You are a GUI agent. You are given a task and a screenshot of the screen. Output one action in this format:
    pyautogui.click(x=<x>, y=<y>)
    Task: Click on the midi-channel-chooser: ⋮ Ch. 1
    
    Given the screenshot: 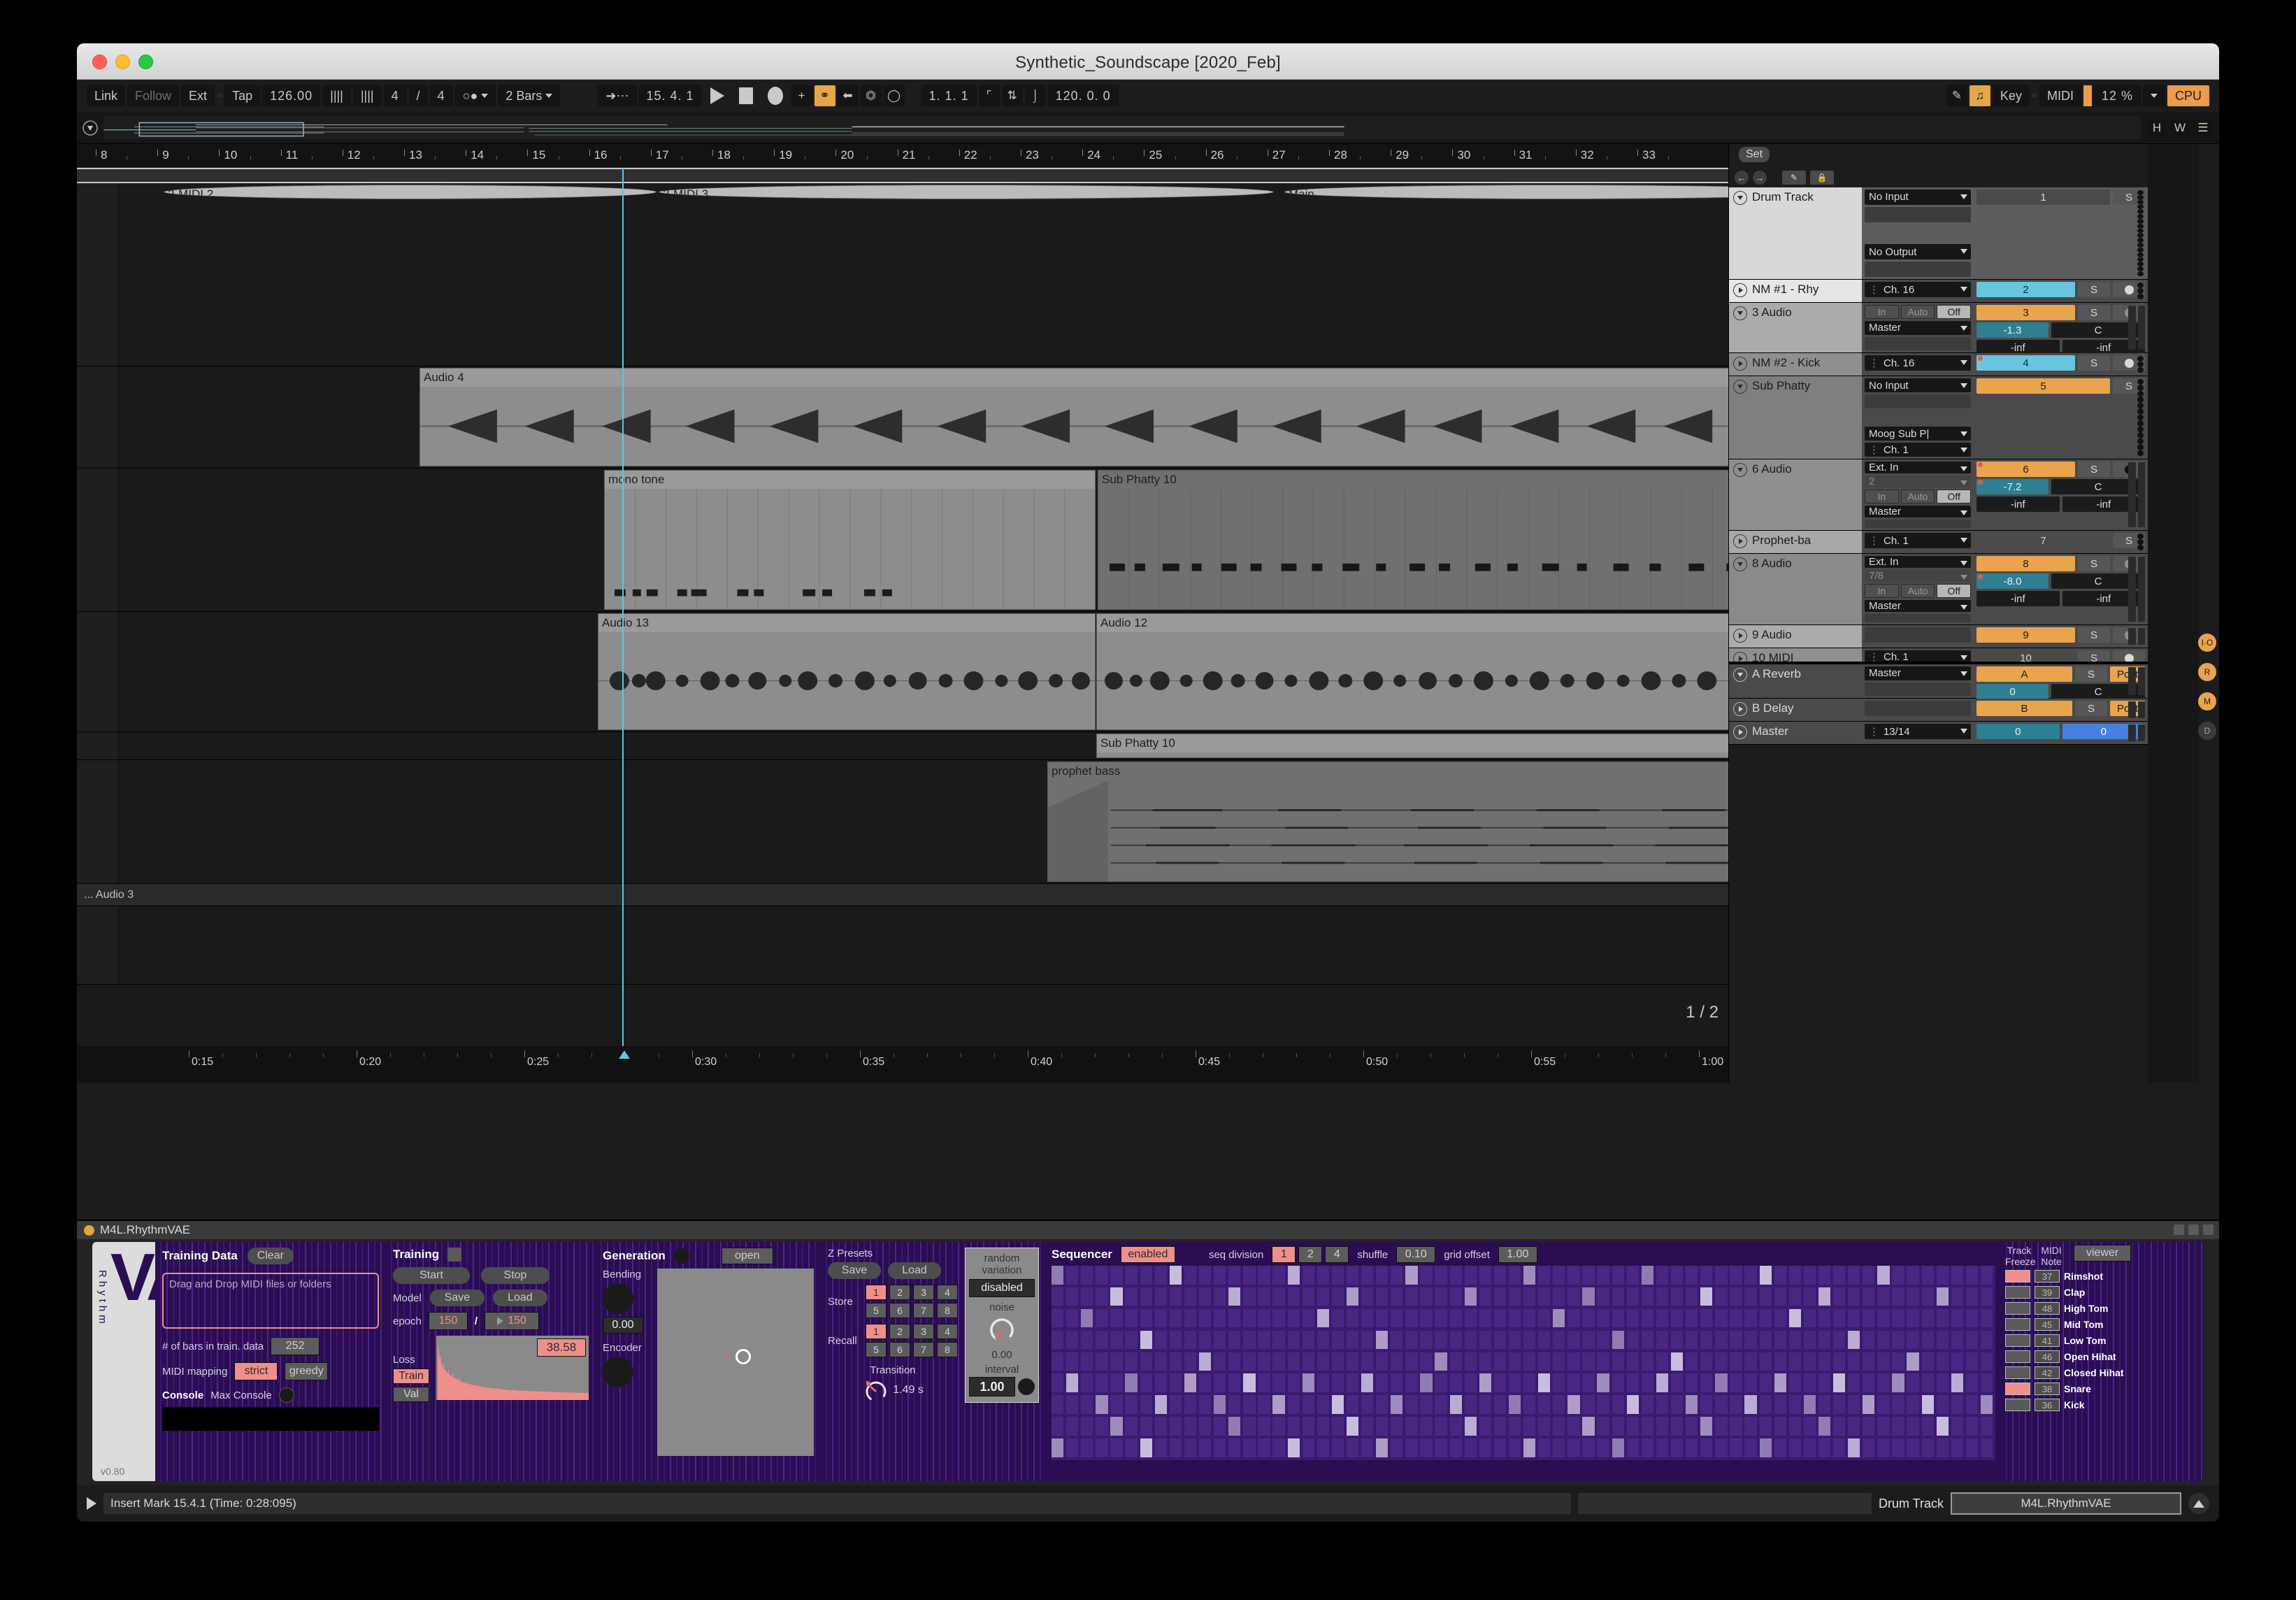 What is the action you would take?
    pyautogui.click(x=1918, y=656)
    